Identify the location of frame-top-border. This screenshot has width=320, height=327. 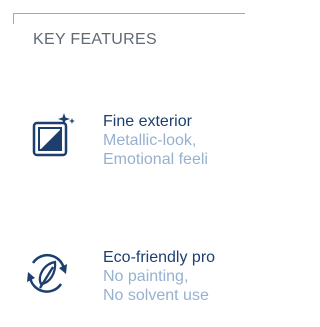
(129, 13).